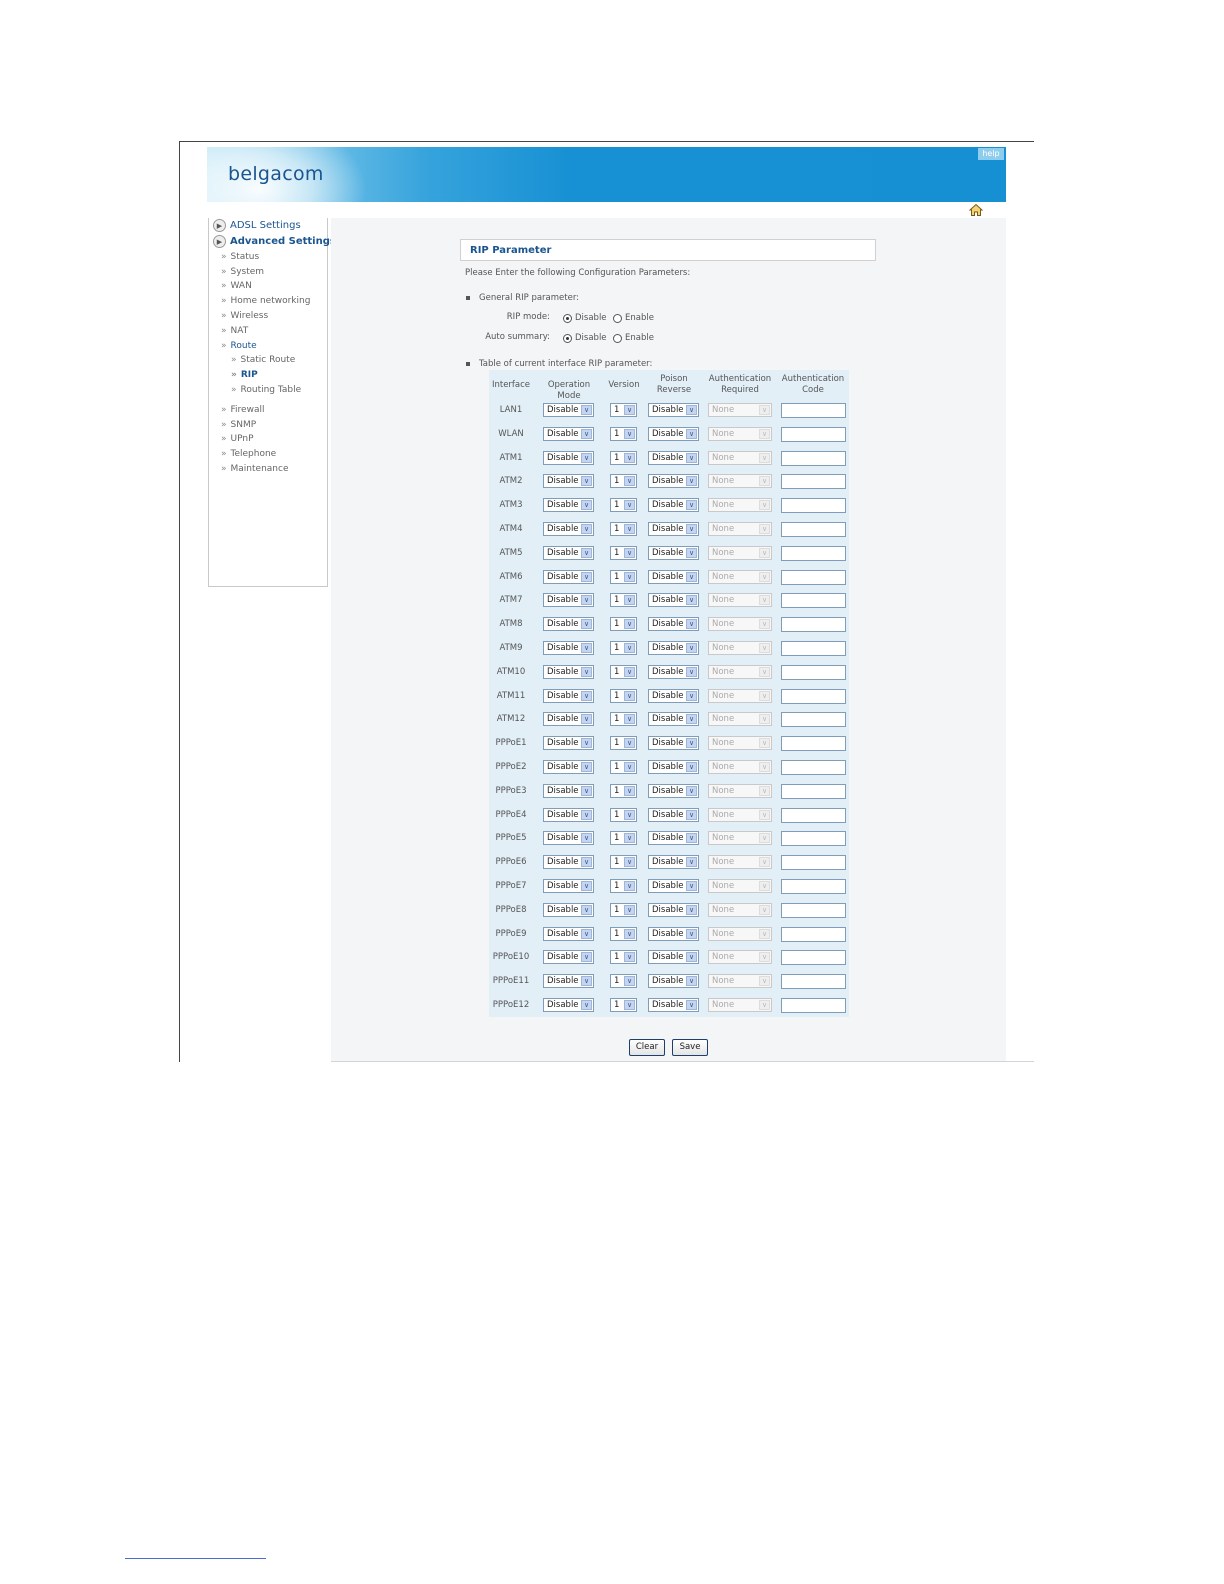  Describe the element at coordinates (245, 316) in the screenshot. I see `sidebar-item-wireless: Wireless` at that location.